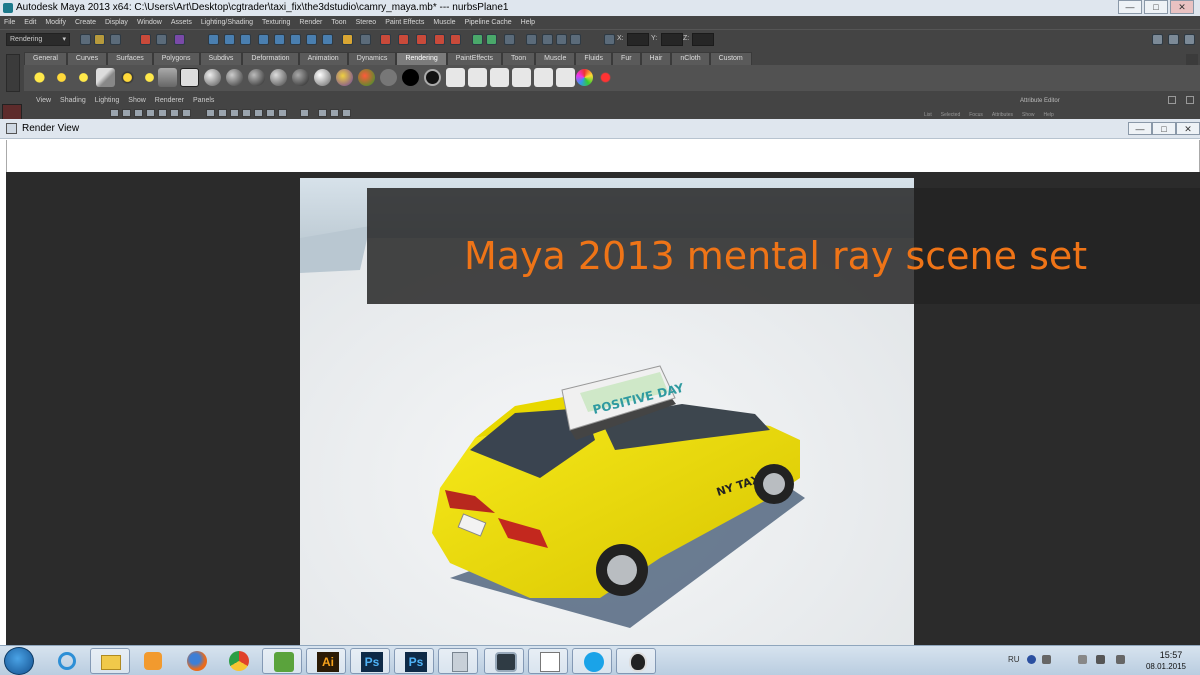 The image size is (1200, 675). Describe the element at coordinates (518, 58) in the screenshot. I see `shelf-tab-toon: Toon` at that location.